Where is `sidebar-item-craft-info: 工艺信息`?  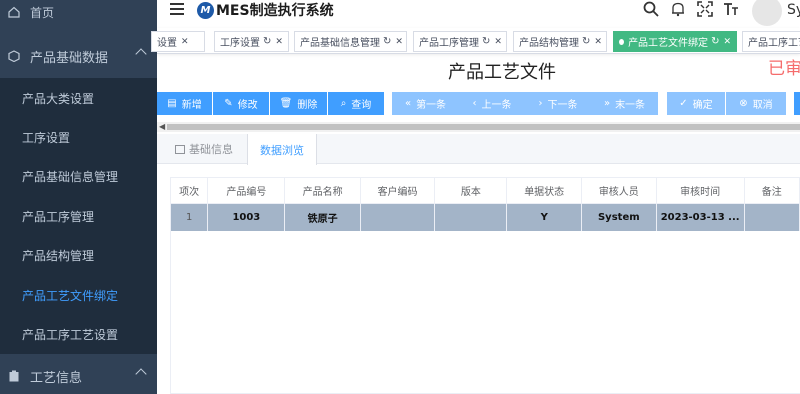
sidebar-item-craft-info: 工艺信息 is located at coordinates (78, 375).